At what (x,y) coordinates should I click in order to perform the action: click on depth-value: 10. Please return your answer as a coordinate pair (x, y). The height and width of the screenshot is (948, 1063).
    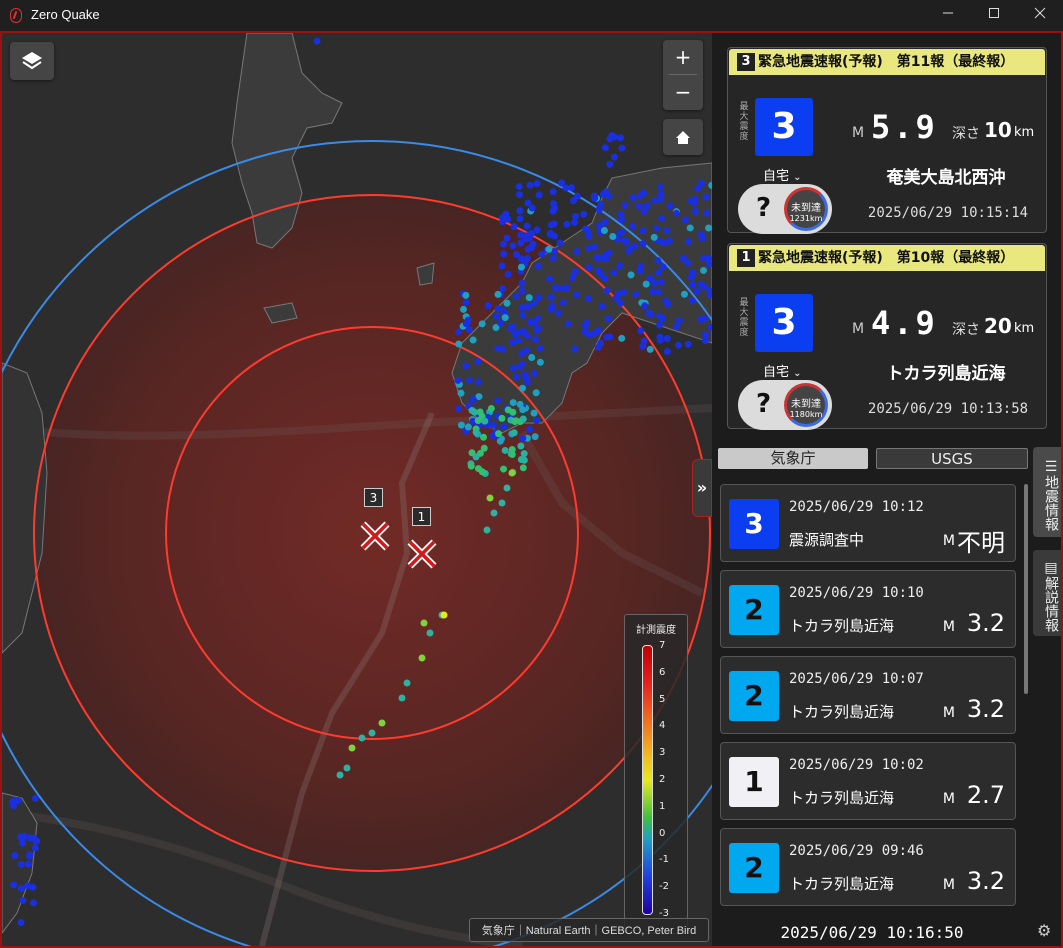
    Looking at the image, I should click on (998, 130).